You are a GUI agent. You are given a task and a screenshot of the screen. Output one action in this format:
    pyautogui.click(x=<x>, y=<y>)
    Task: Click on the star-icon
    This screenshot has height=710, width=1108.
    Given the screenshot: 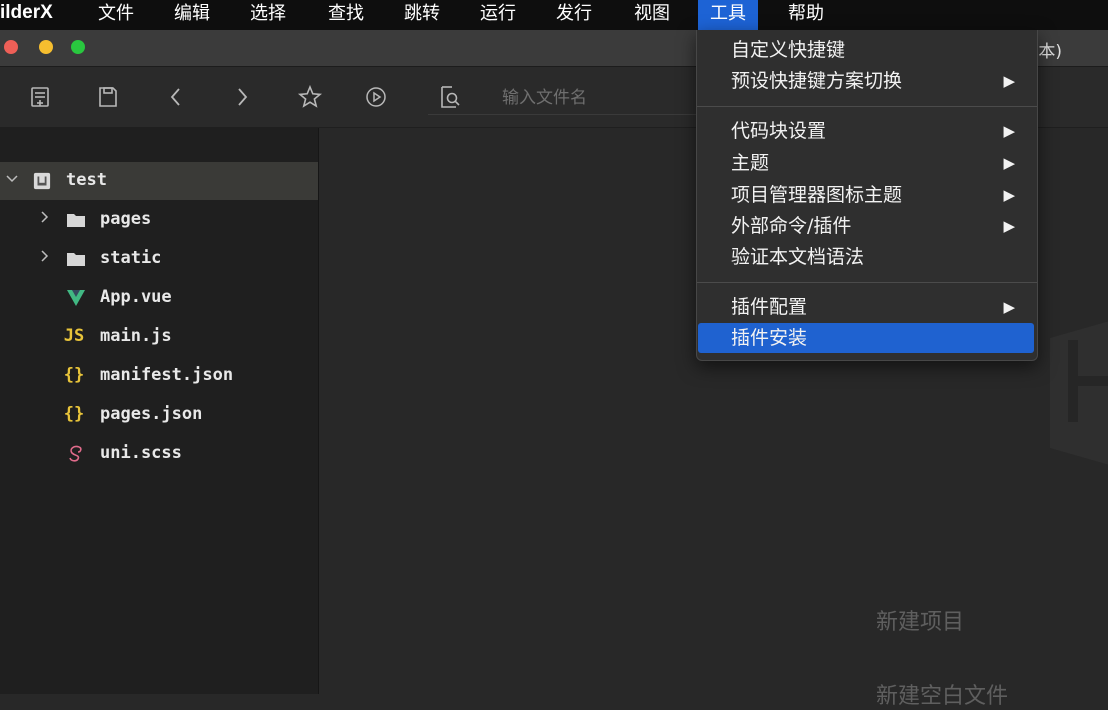 What is the action you would take?
    pyautogui.click(x=310, y=97)
    